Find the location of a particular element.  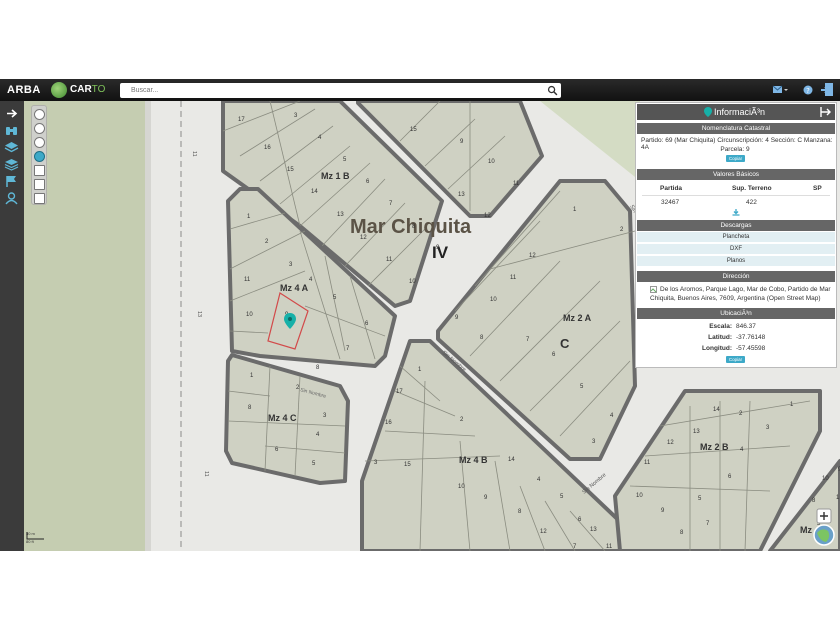

globe-icon is located at coordinates (824, 535).